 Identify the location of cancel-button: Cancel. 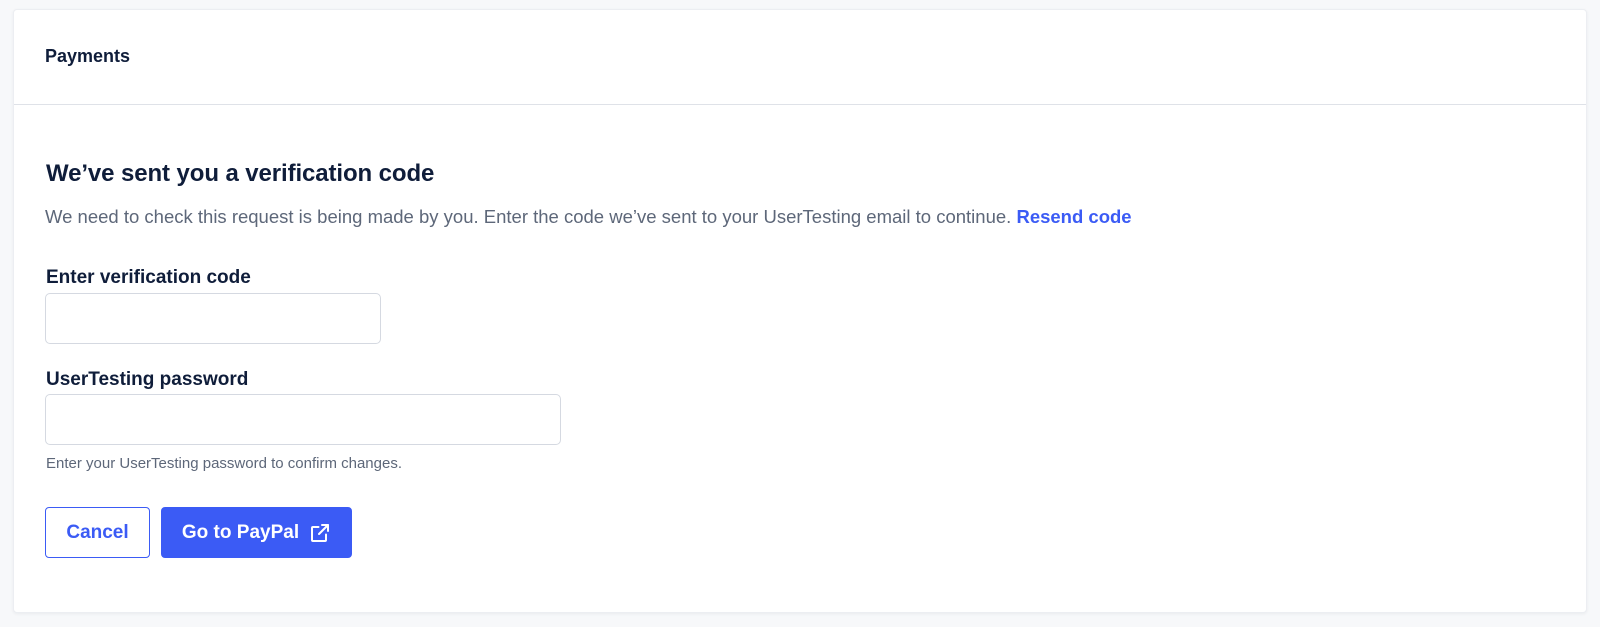
(97, 532).